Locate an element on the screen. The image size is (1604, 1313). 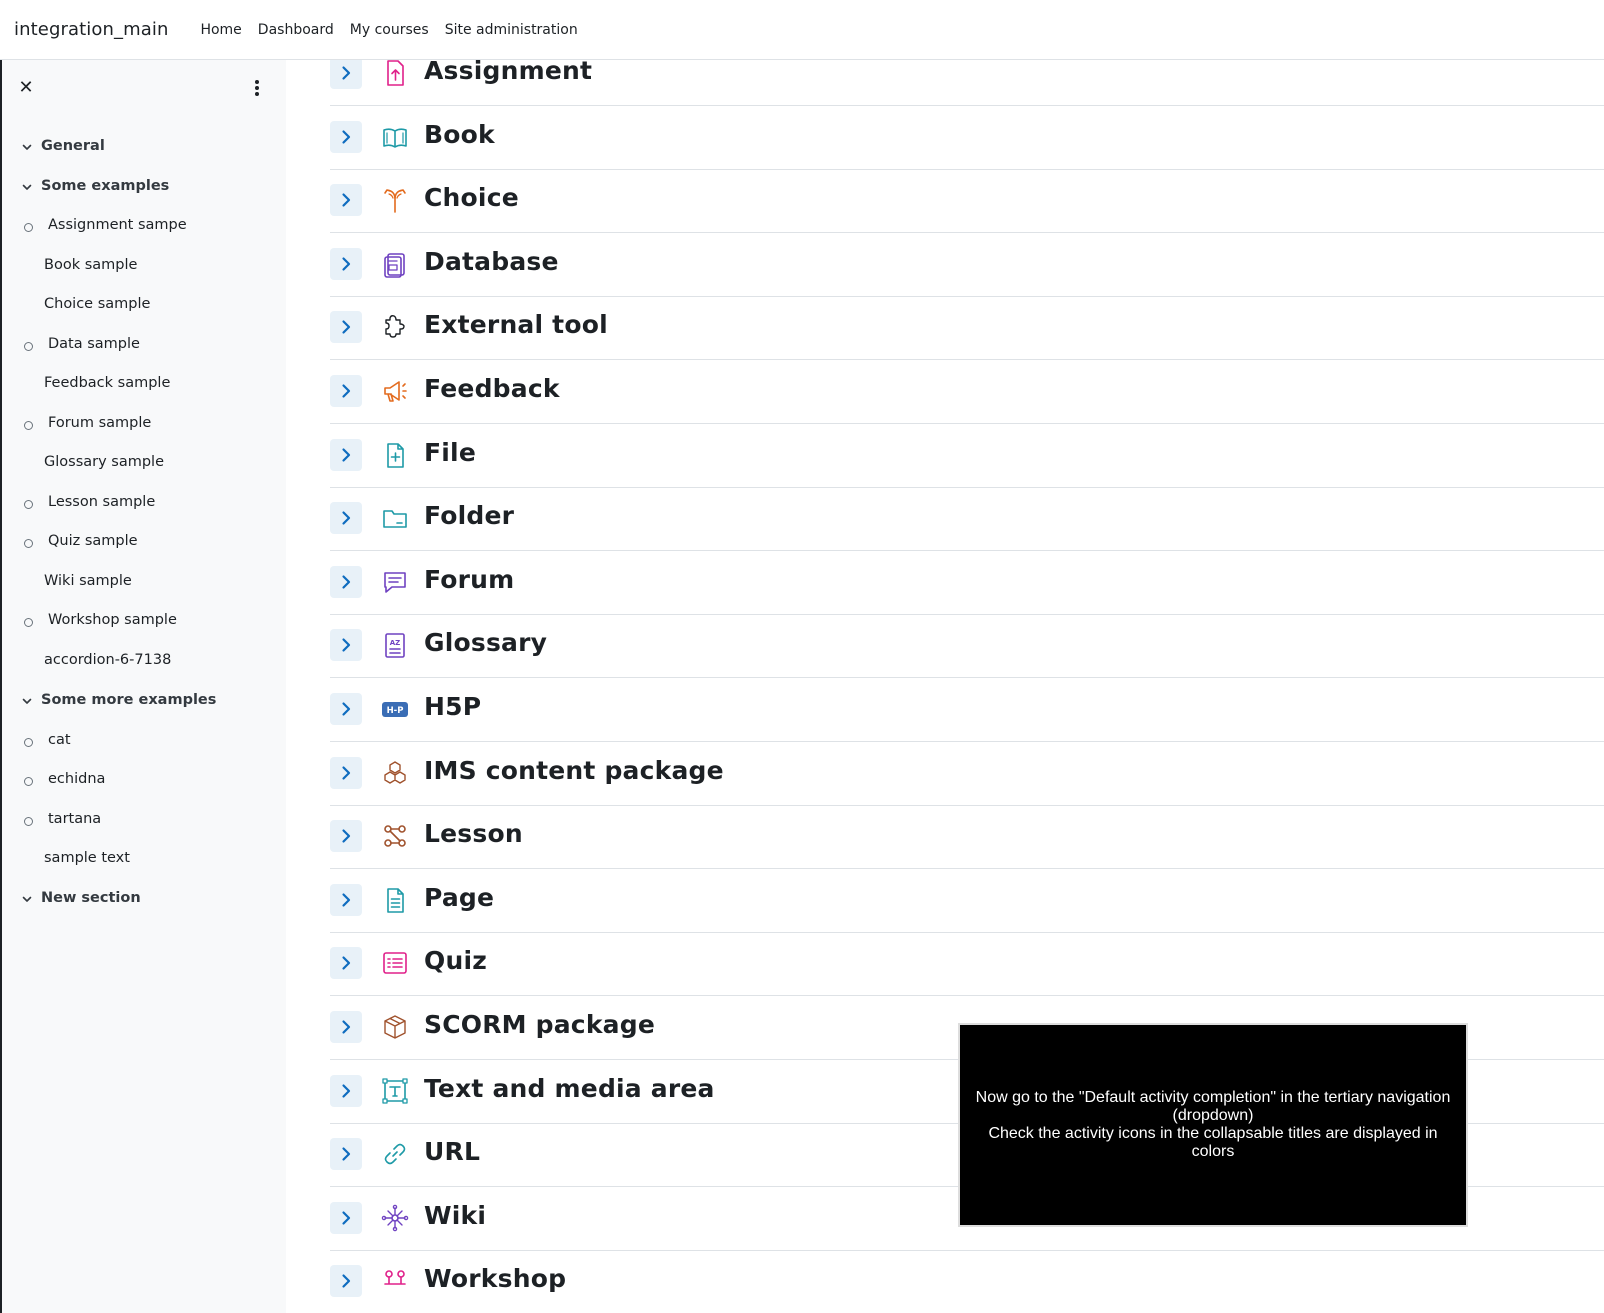
course-index-section-label: Some examples is located at coordinates (105, 186).